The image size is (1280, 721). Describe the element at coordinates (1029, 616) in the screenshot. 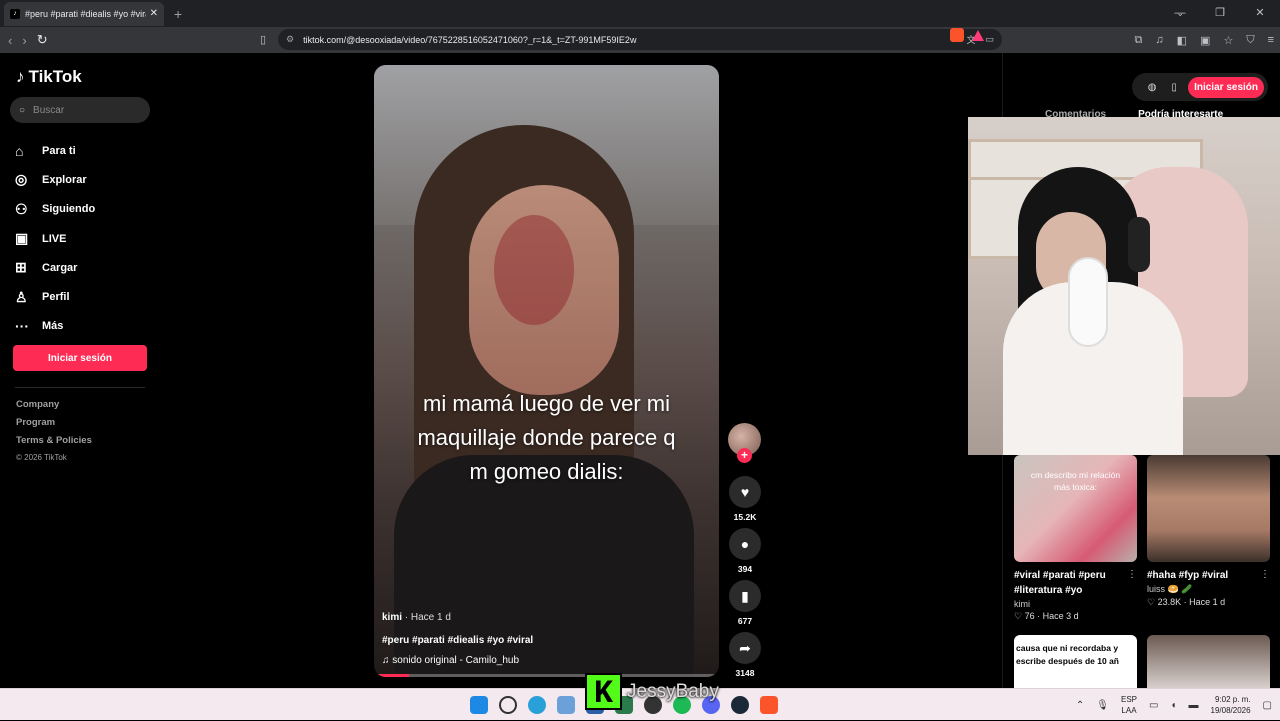

I see `like-count: 76` at that location.